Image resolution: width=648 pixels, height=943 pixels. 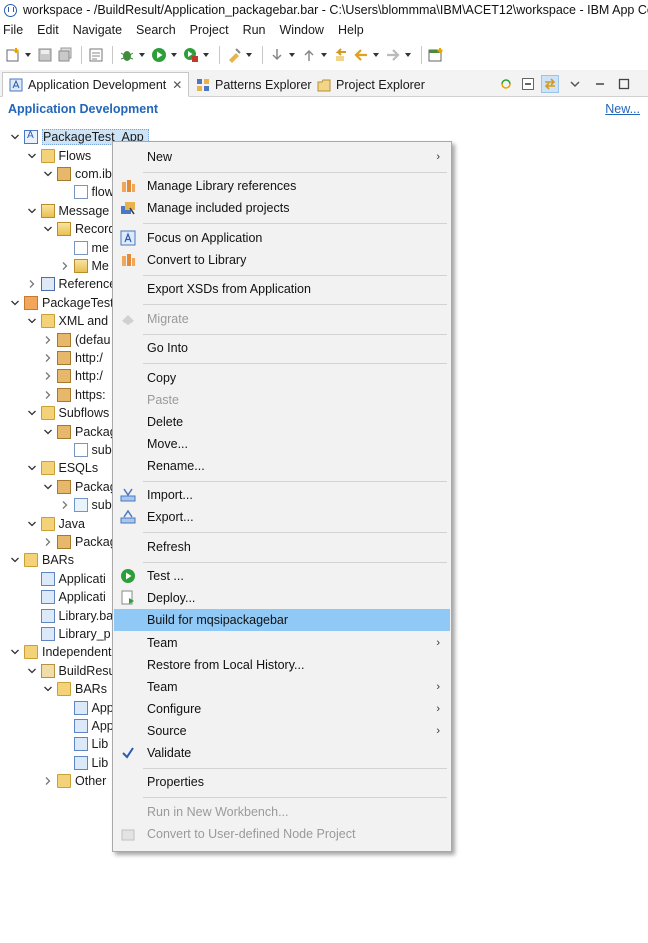 I want to click on tree-item: Subflows, so click(x=68, y=413).